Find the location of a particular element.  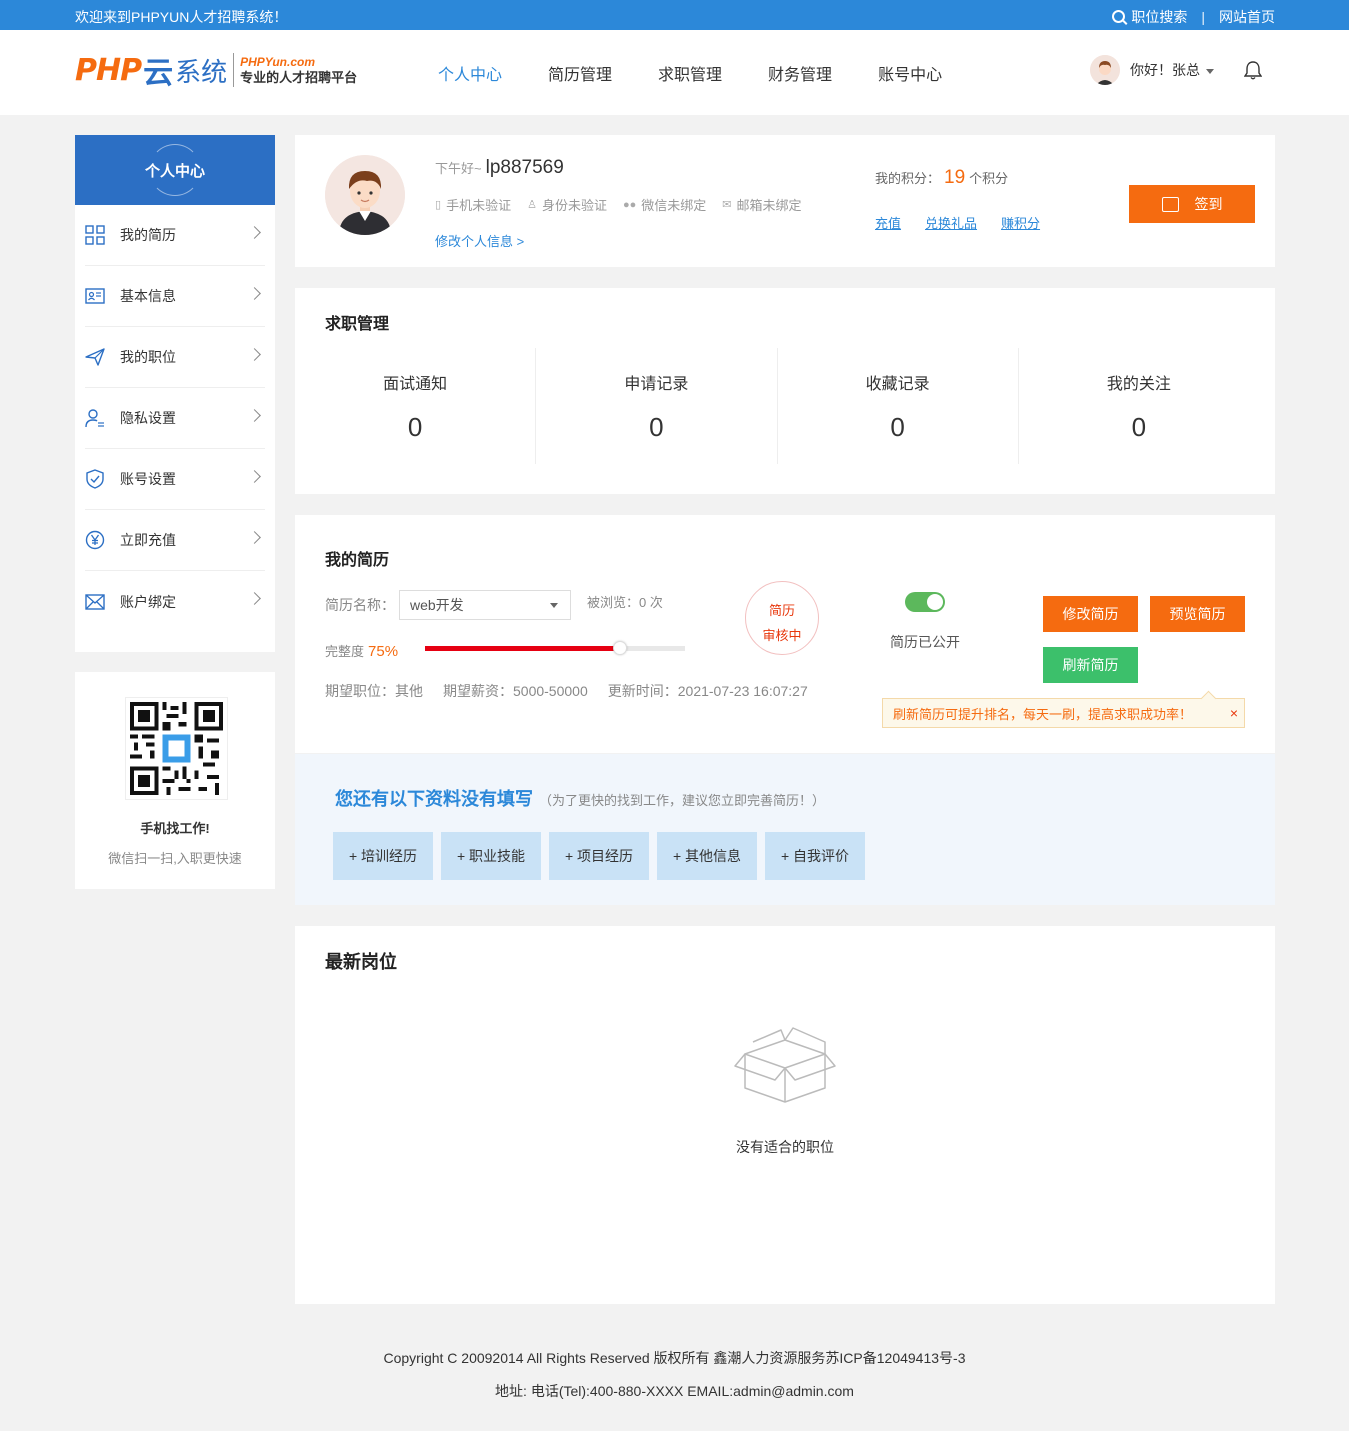

sidebar-item-label: 我的简历 is located at coordinates (148, 235).